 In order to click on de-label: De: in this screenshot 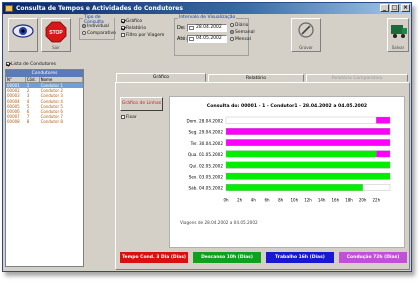, I will do `click(181, 28)`.